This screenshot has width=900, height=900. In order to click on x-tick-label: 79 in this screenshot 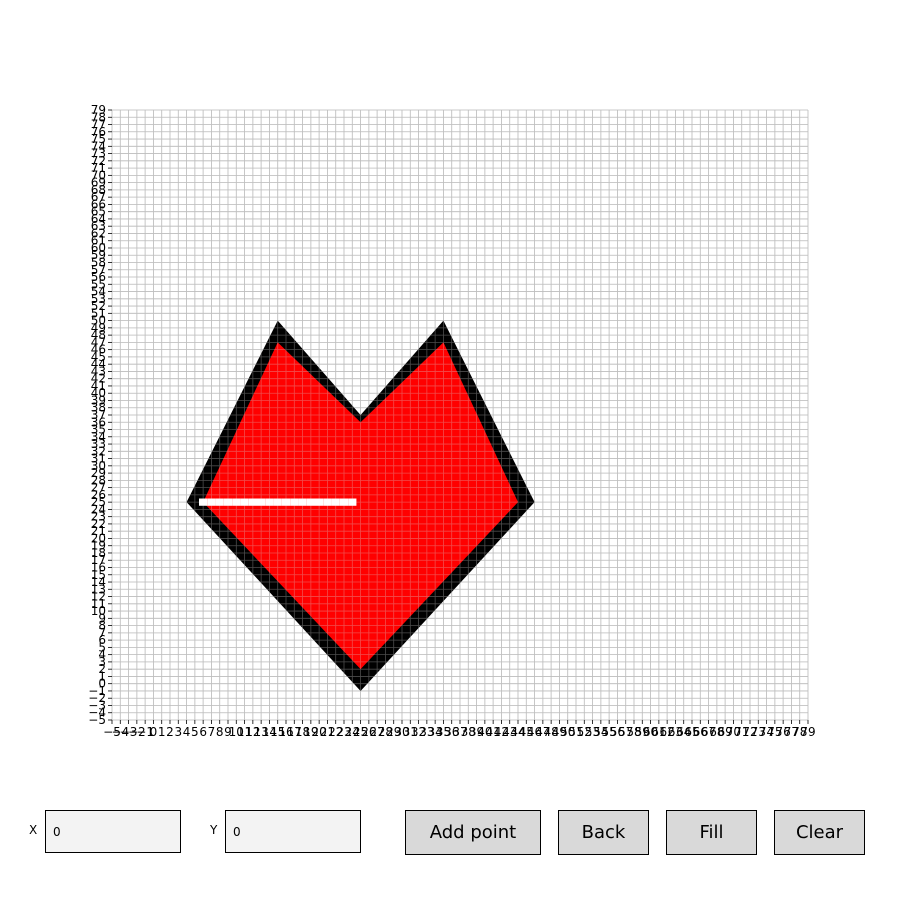, I will do `click(807, 732)`.